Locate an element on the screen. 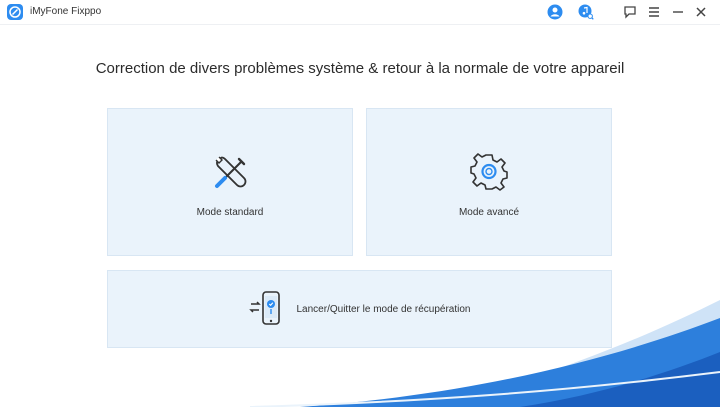  app-logo-icon is located at coordinates (15, 12).